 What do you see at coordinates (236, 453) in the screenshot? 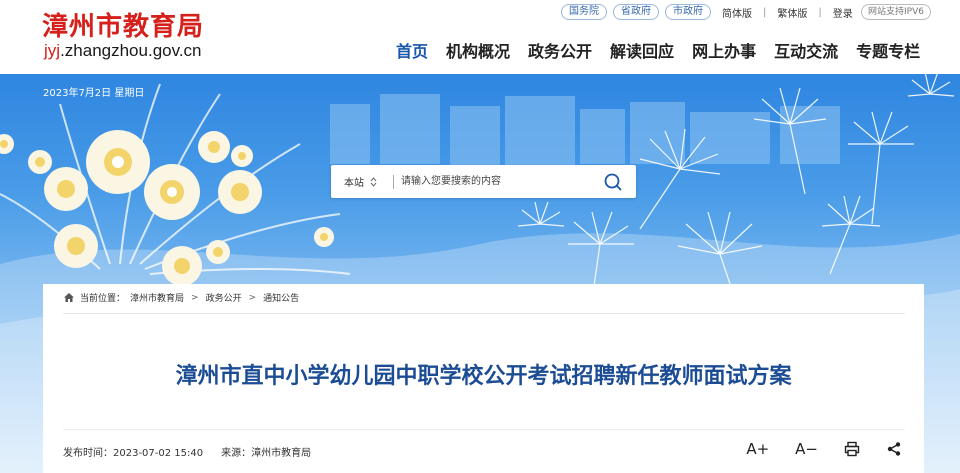
I see `source-label: 来源：` at bounding box center [236, 453].